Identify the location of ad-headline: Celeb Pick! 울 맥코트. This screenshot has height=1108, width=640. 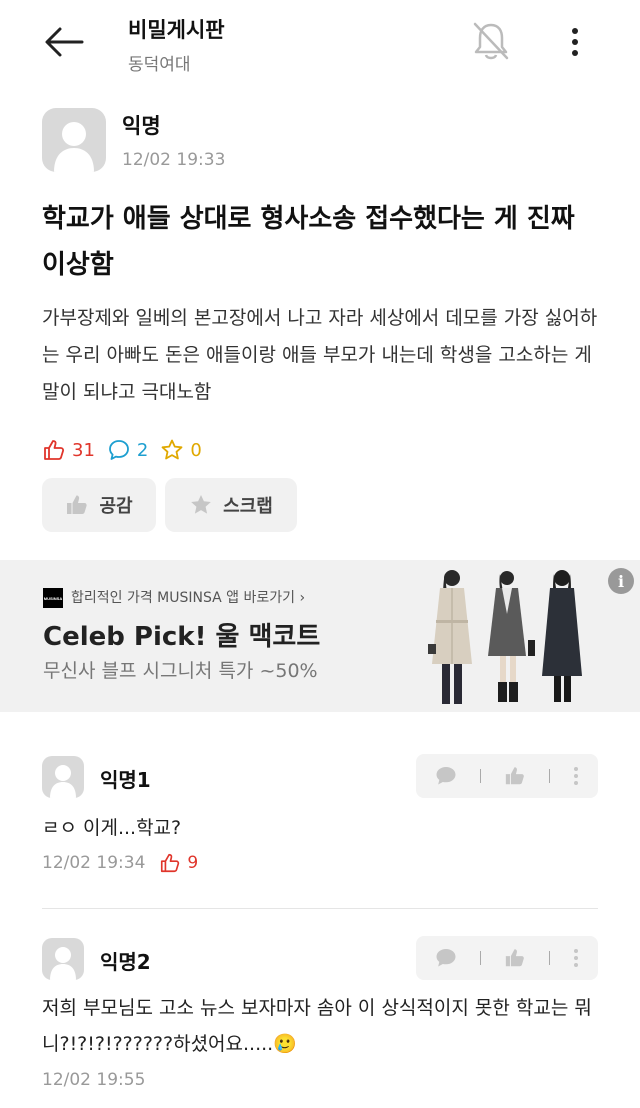
(182, 637).